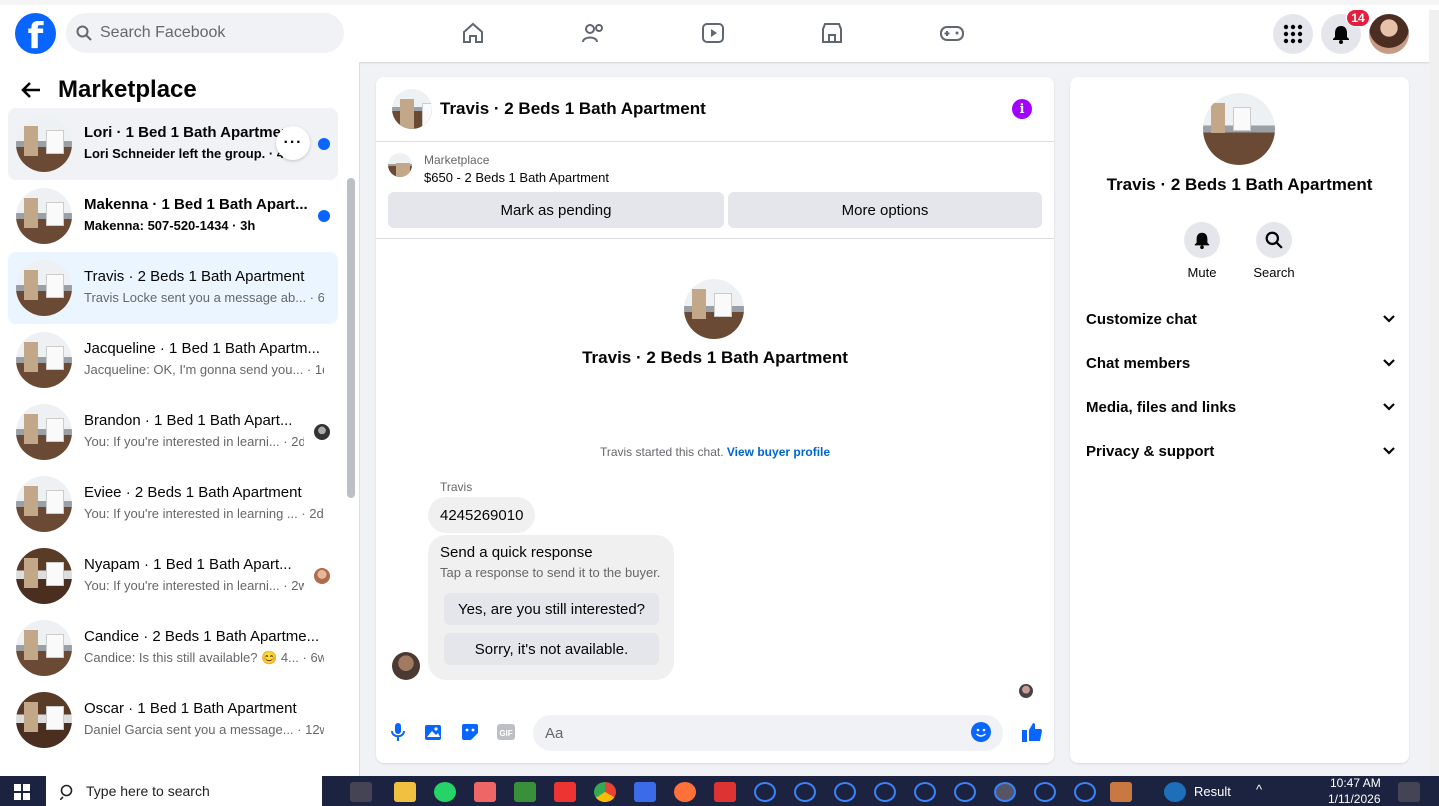  I want to click on gif-icon: GIF, so click(506, 732).